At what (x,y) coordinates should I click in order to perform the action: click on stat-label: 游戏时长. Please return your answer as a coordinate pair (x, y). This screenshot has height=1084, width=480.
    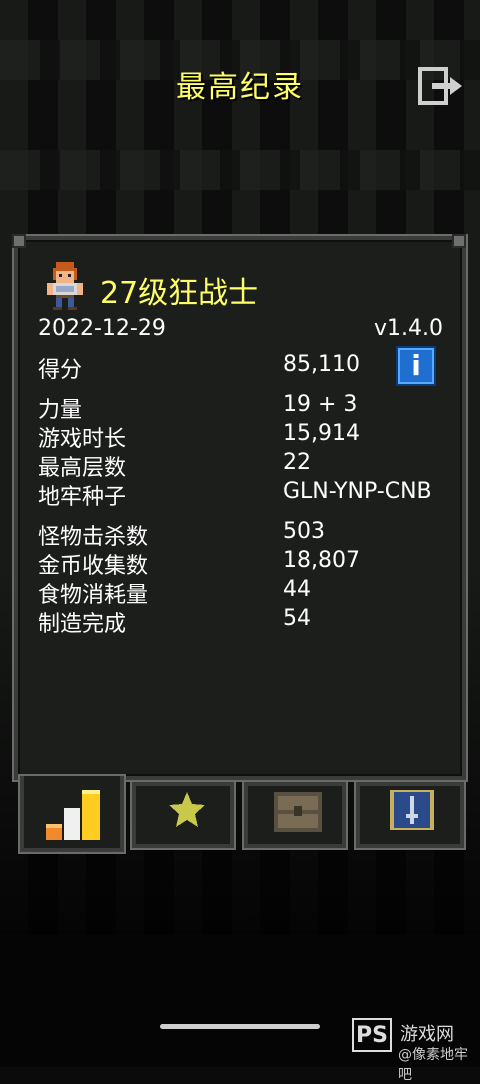
    Looking at the image, I should click on (82, 439).